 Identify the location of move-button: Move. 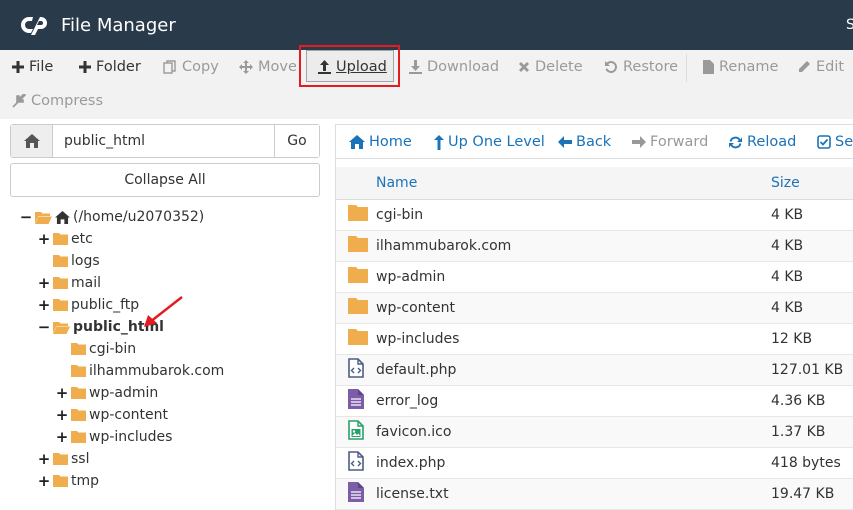
(268, 67).